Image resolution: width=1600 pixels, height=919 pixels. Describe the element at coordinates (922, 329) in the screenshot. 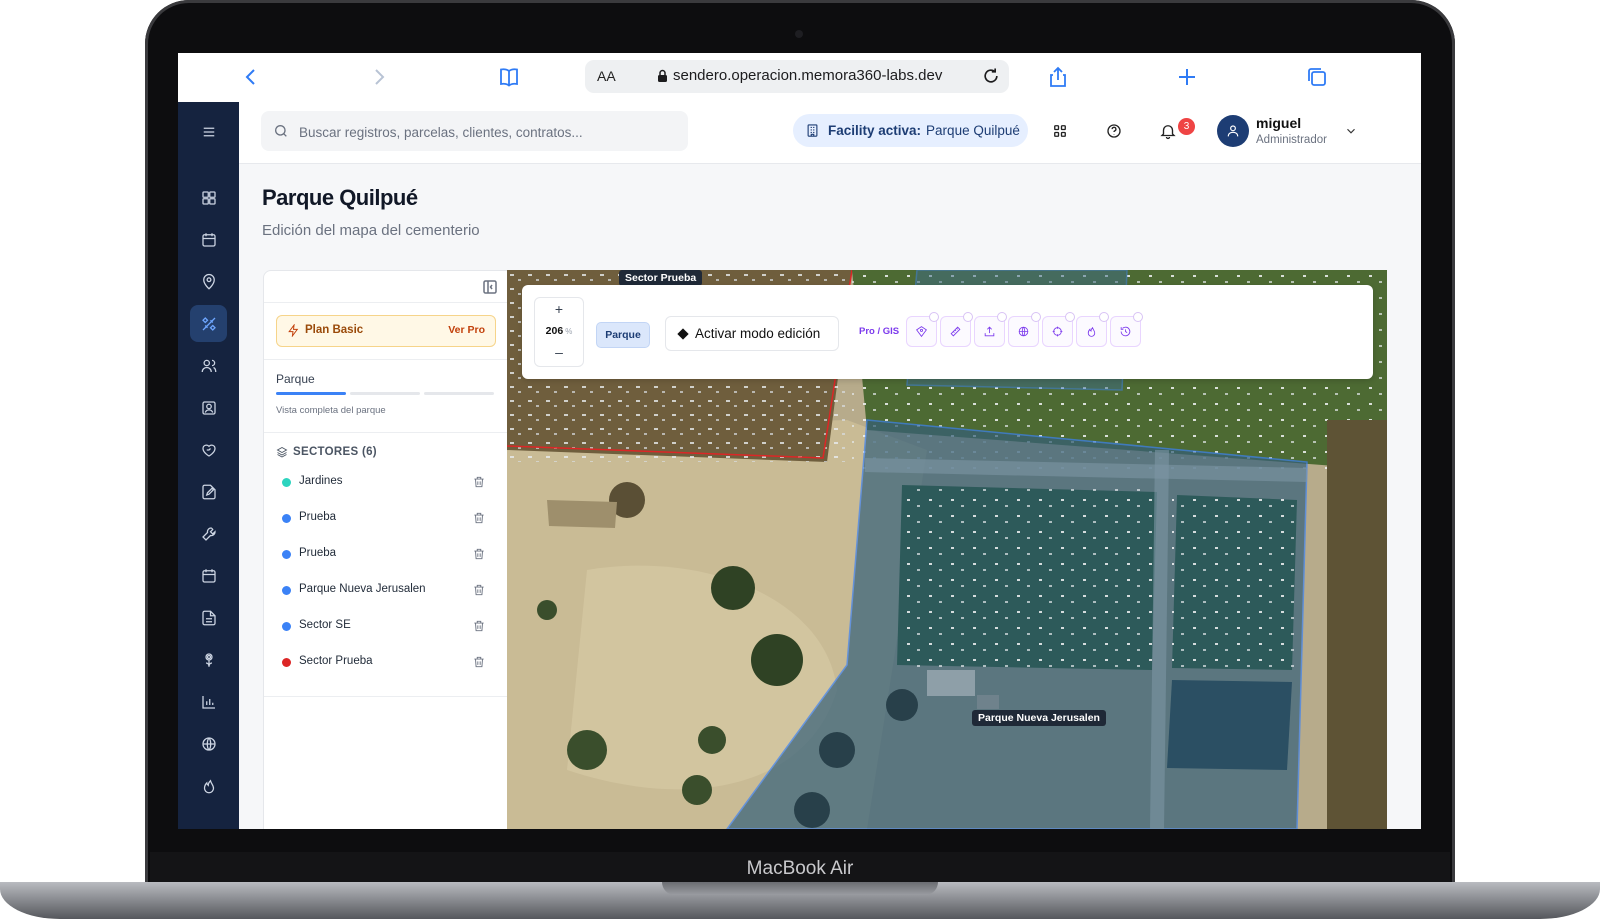

I see `geofence-icon` at that location.